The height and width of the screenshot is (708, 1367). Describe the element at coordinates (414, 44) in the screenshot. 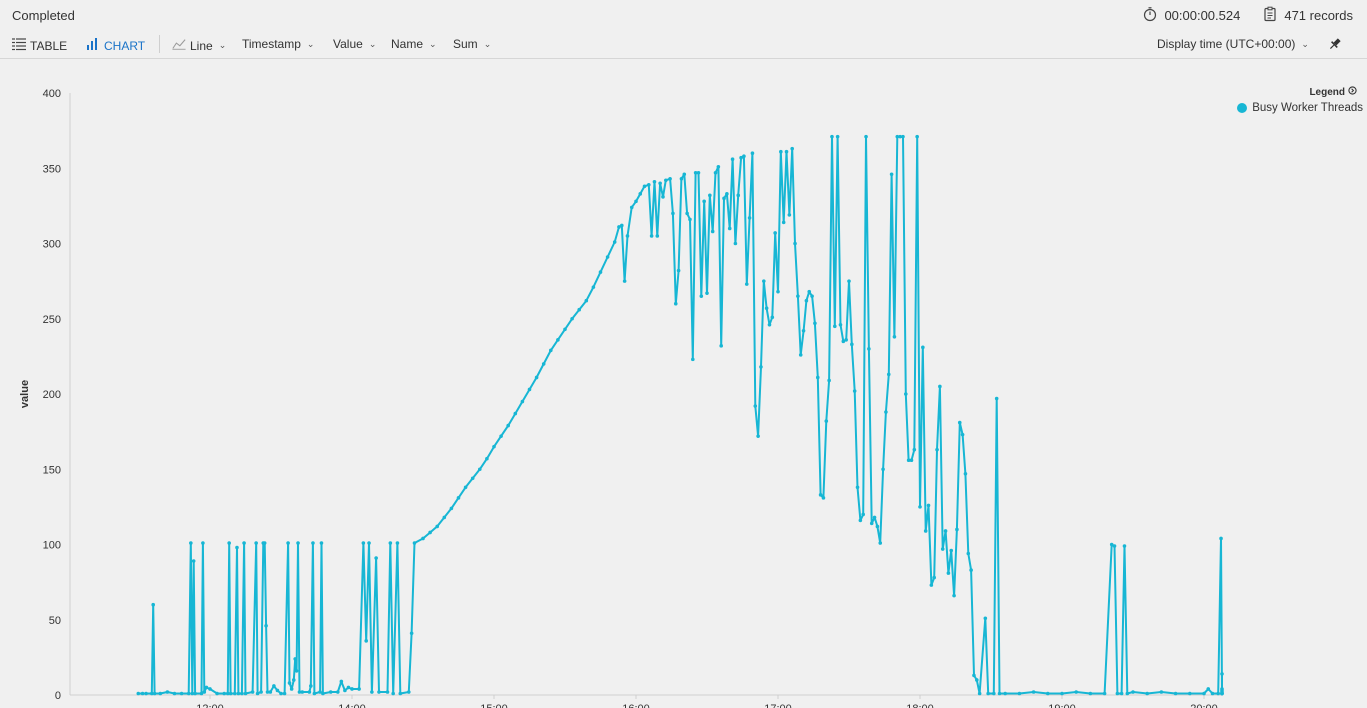

I see `split-by-dropdown: Name ⌄` at that location.